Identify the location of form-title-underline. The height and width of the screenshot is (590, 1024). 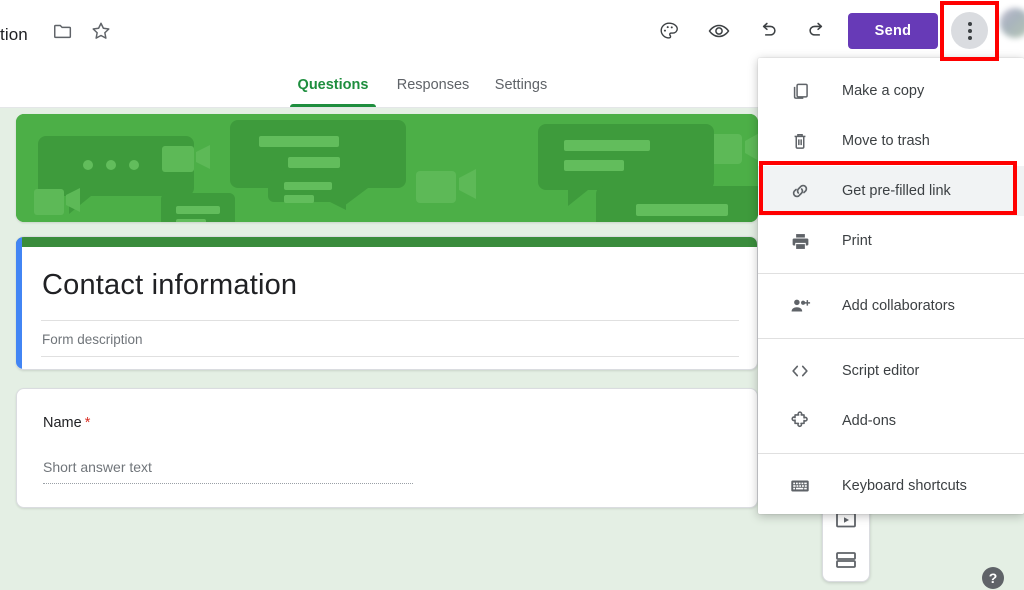
(390, 320).